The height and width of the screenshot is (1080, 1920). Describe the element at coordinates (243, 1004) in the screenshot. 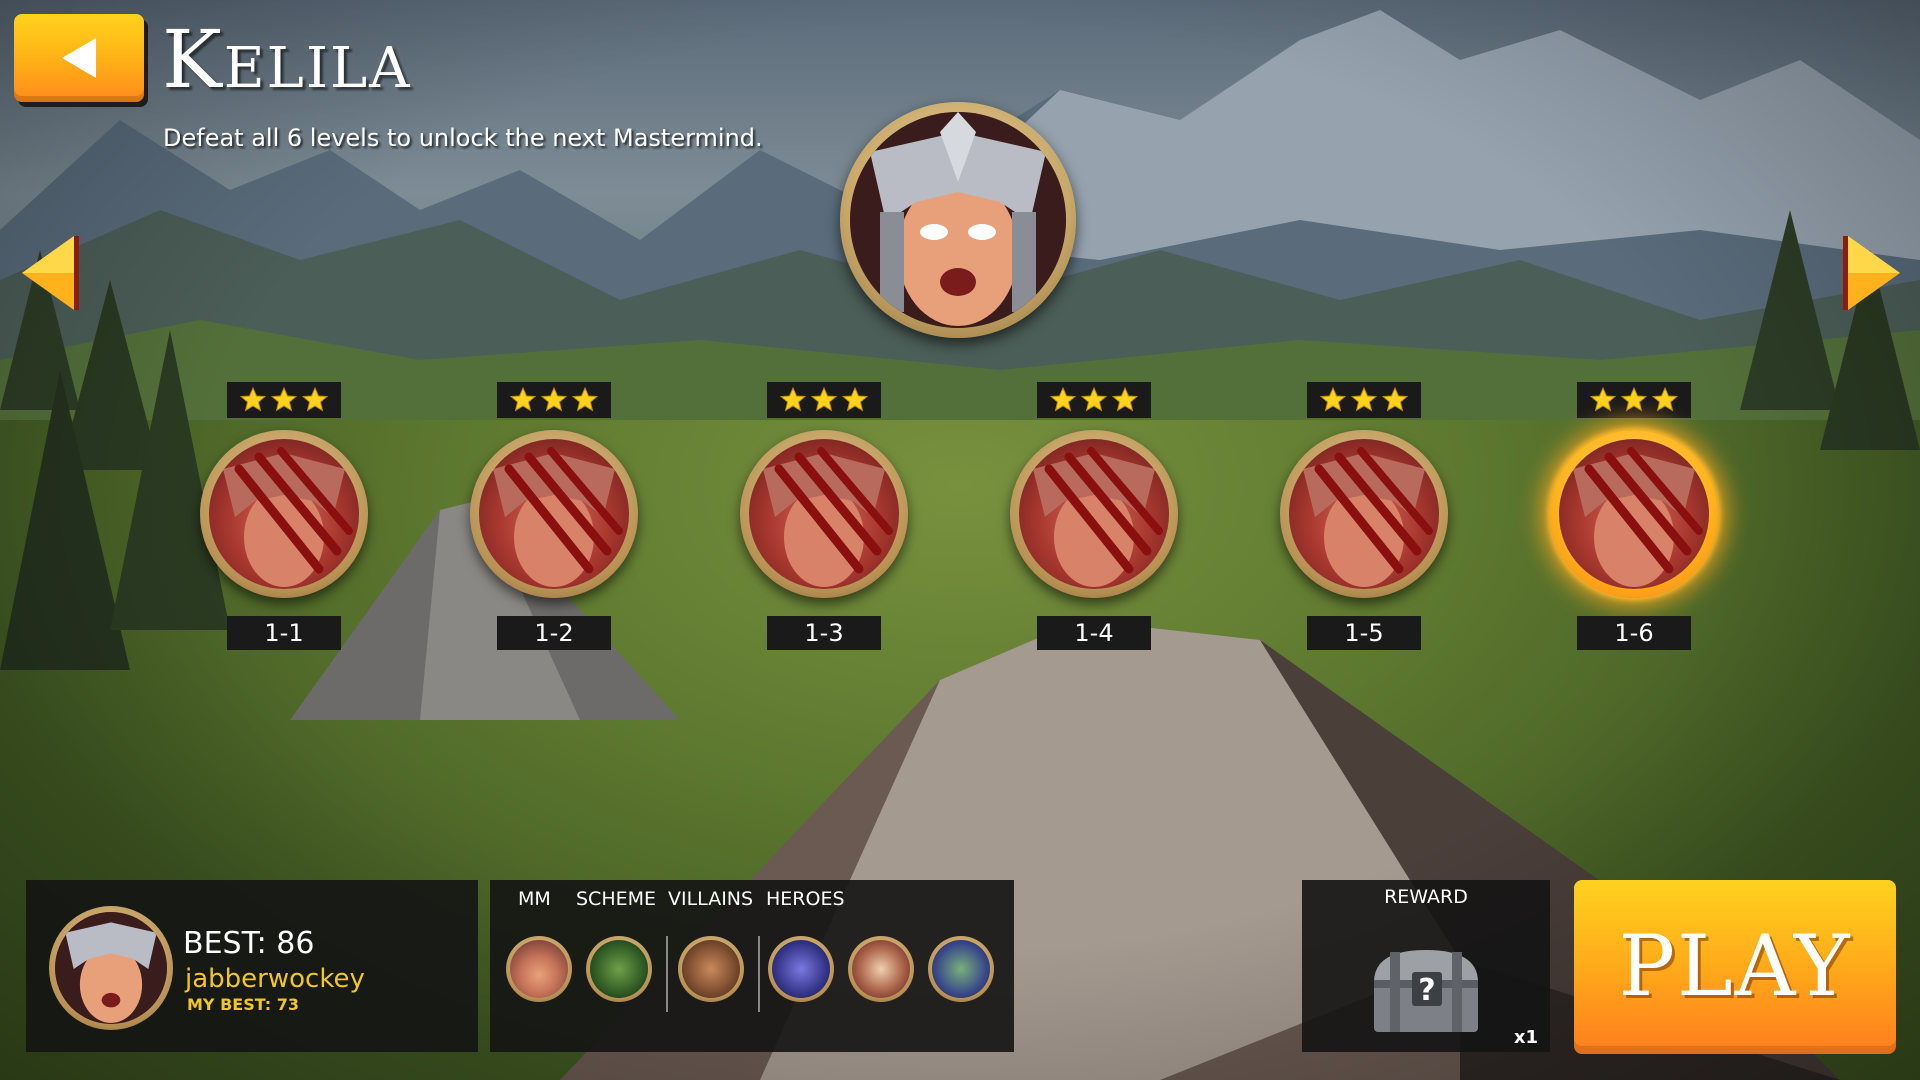

I see `my-best-score: MY BEST: 73` at that location.